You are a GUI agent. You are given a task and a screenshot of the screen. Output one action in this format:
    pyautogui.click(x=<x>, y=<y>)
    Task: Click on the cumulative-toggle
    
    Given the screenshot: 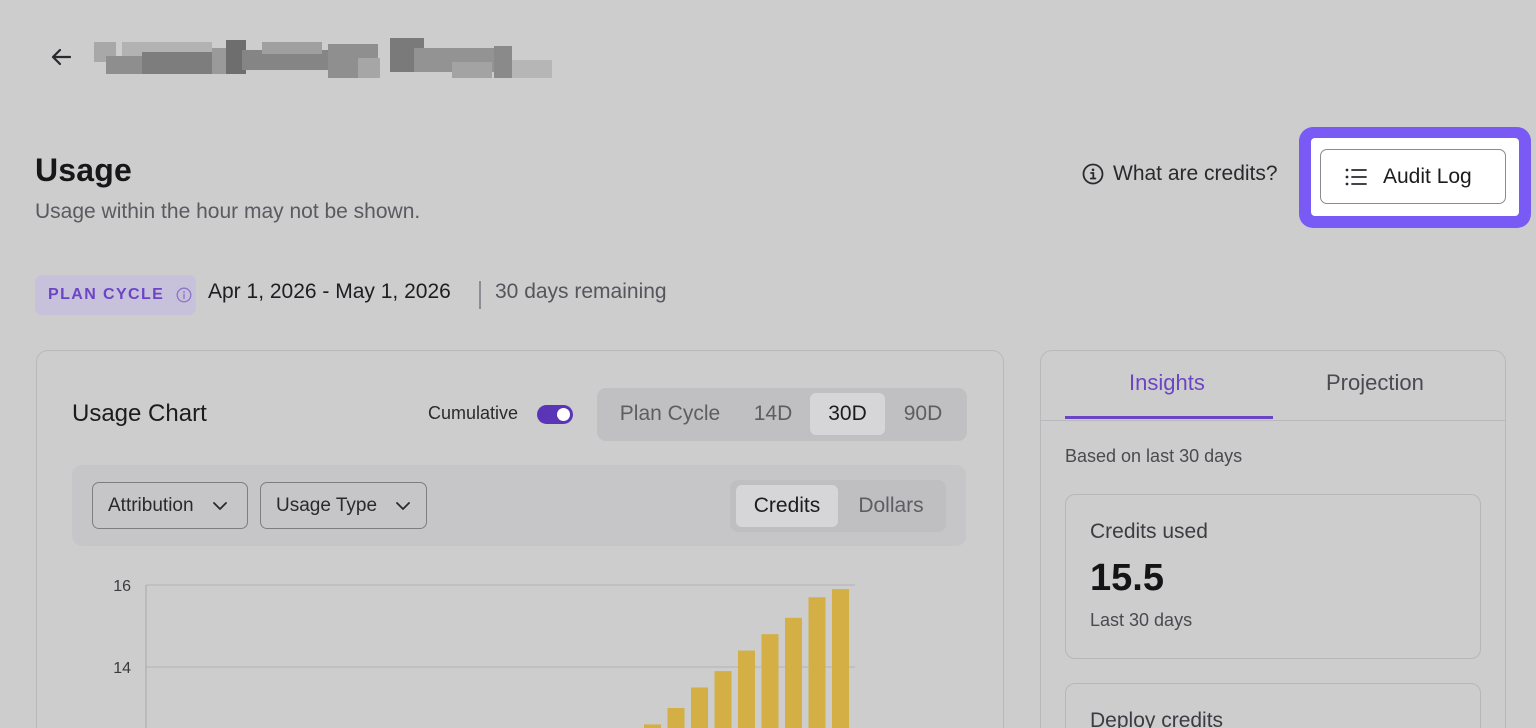 What is the action you would take?
    pyautogui.click(x=555, y=414)
    